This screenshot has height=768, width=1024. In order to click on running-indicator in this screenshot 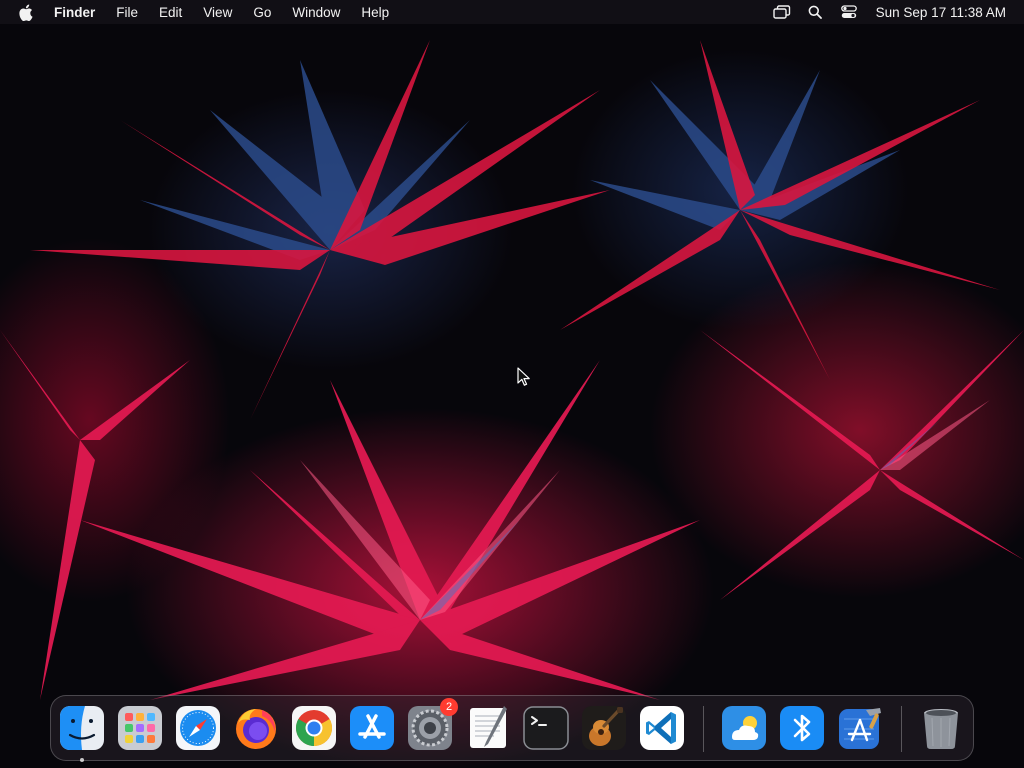, I will do `click(82, 760)`.